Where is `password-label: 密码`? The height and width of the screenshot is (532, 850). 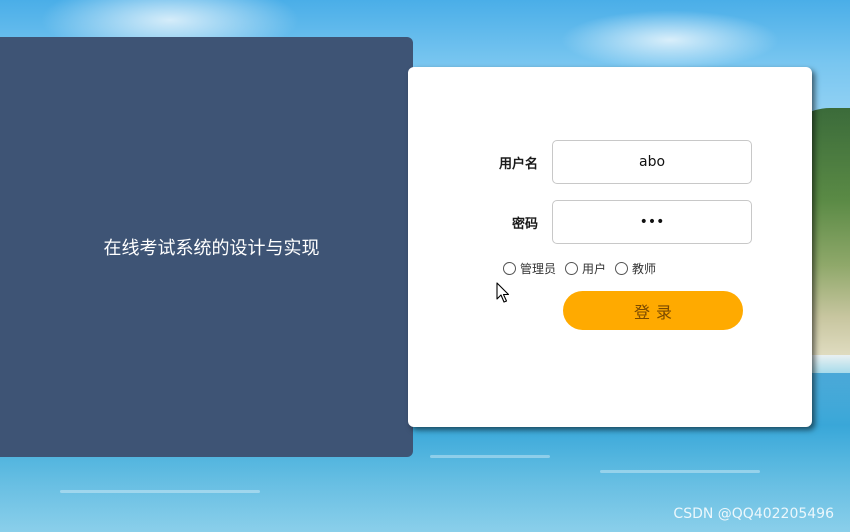
password-label: 密码 is located at coordinates (524, 224).